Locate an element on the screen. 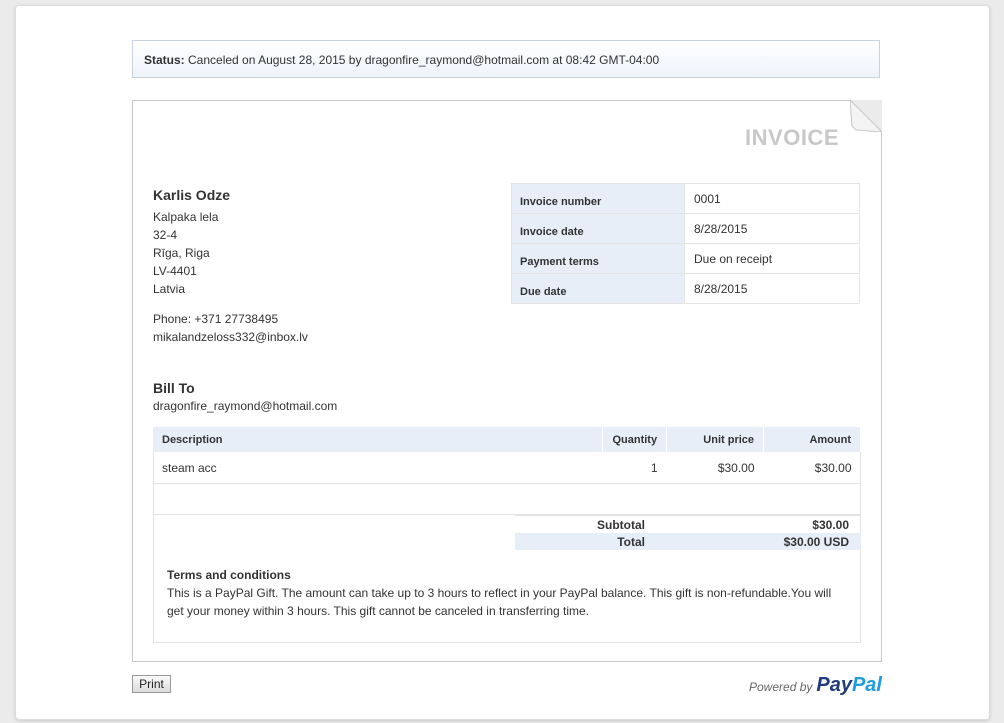 The image size is (1004, 723). total-label: Total is located at coordinates (586, 541).